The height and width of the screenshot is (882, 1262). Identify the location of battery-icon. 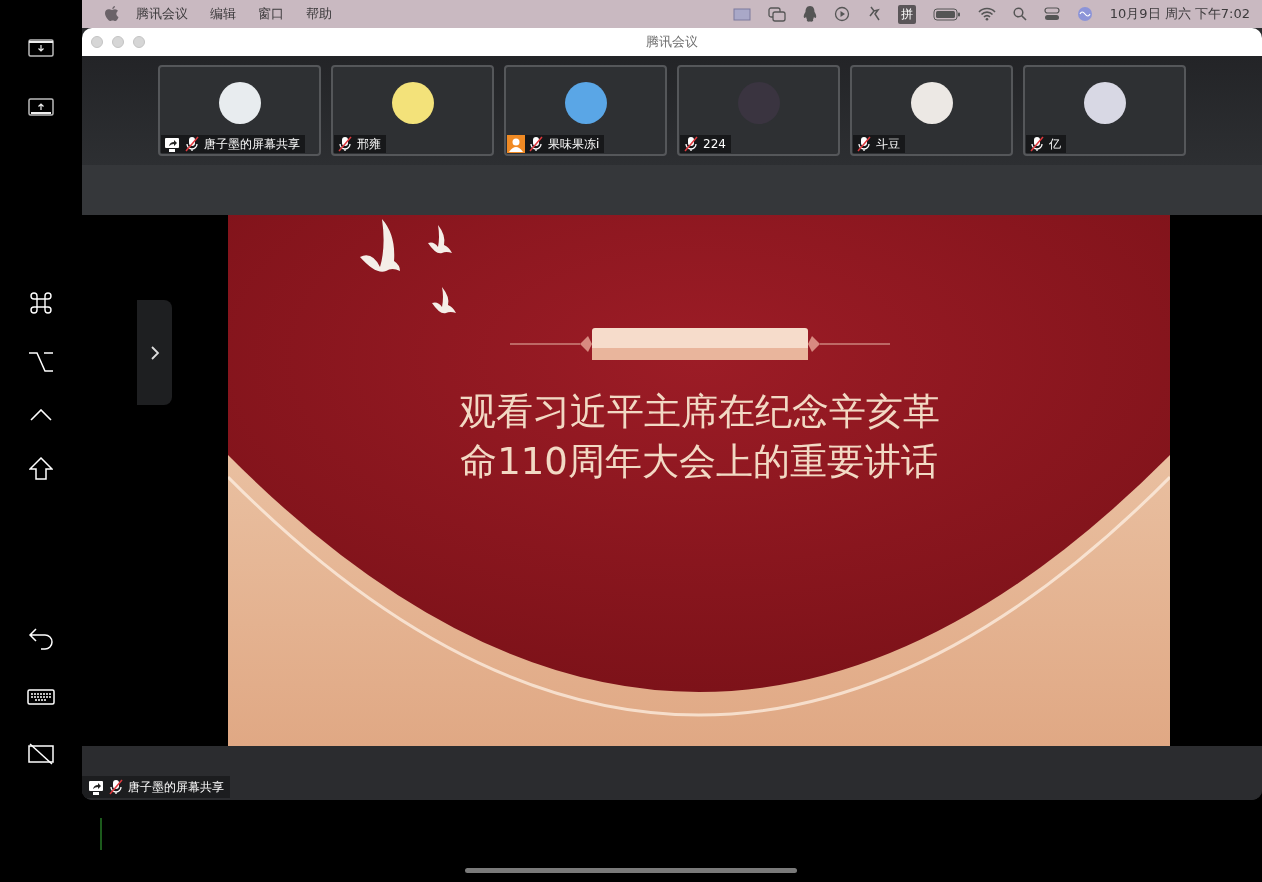
(946, 14).